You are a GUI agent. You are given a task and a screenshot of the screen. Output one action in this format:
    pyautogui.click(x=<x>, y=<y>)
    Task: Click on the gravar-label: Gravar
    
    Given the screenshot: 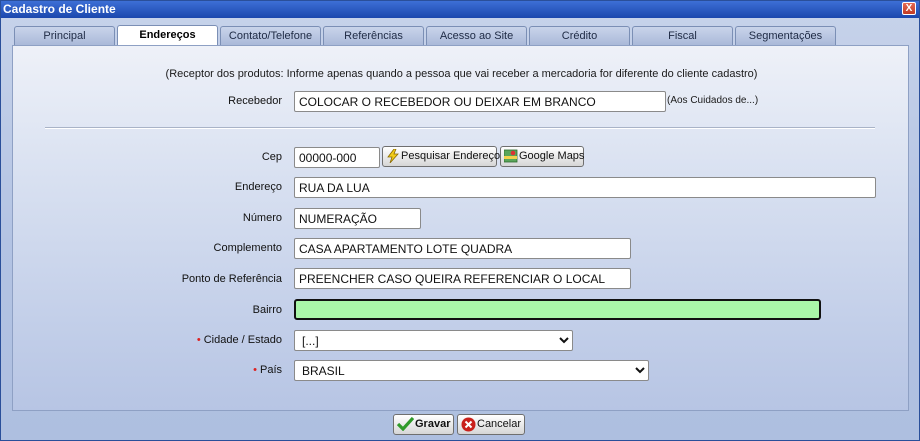 What is the action you would take?
    pyautogui.click(x=433, y=424)
    